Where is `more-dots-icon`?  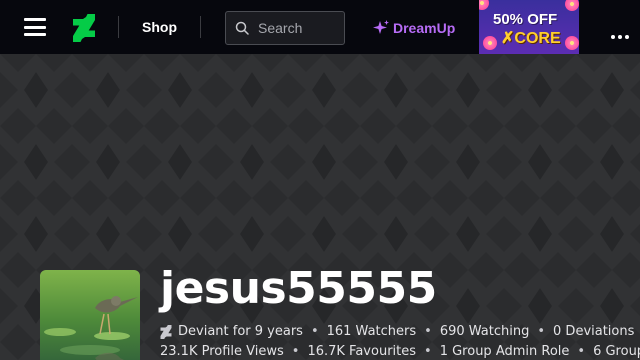 more-dots-icon is located at coordinates (622, 31).